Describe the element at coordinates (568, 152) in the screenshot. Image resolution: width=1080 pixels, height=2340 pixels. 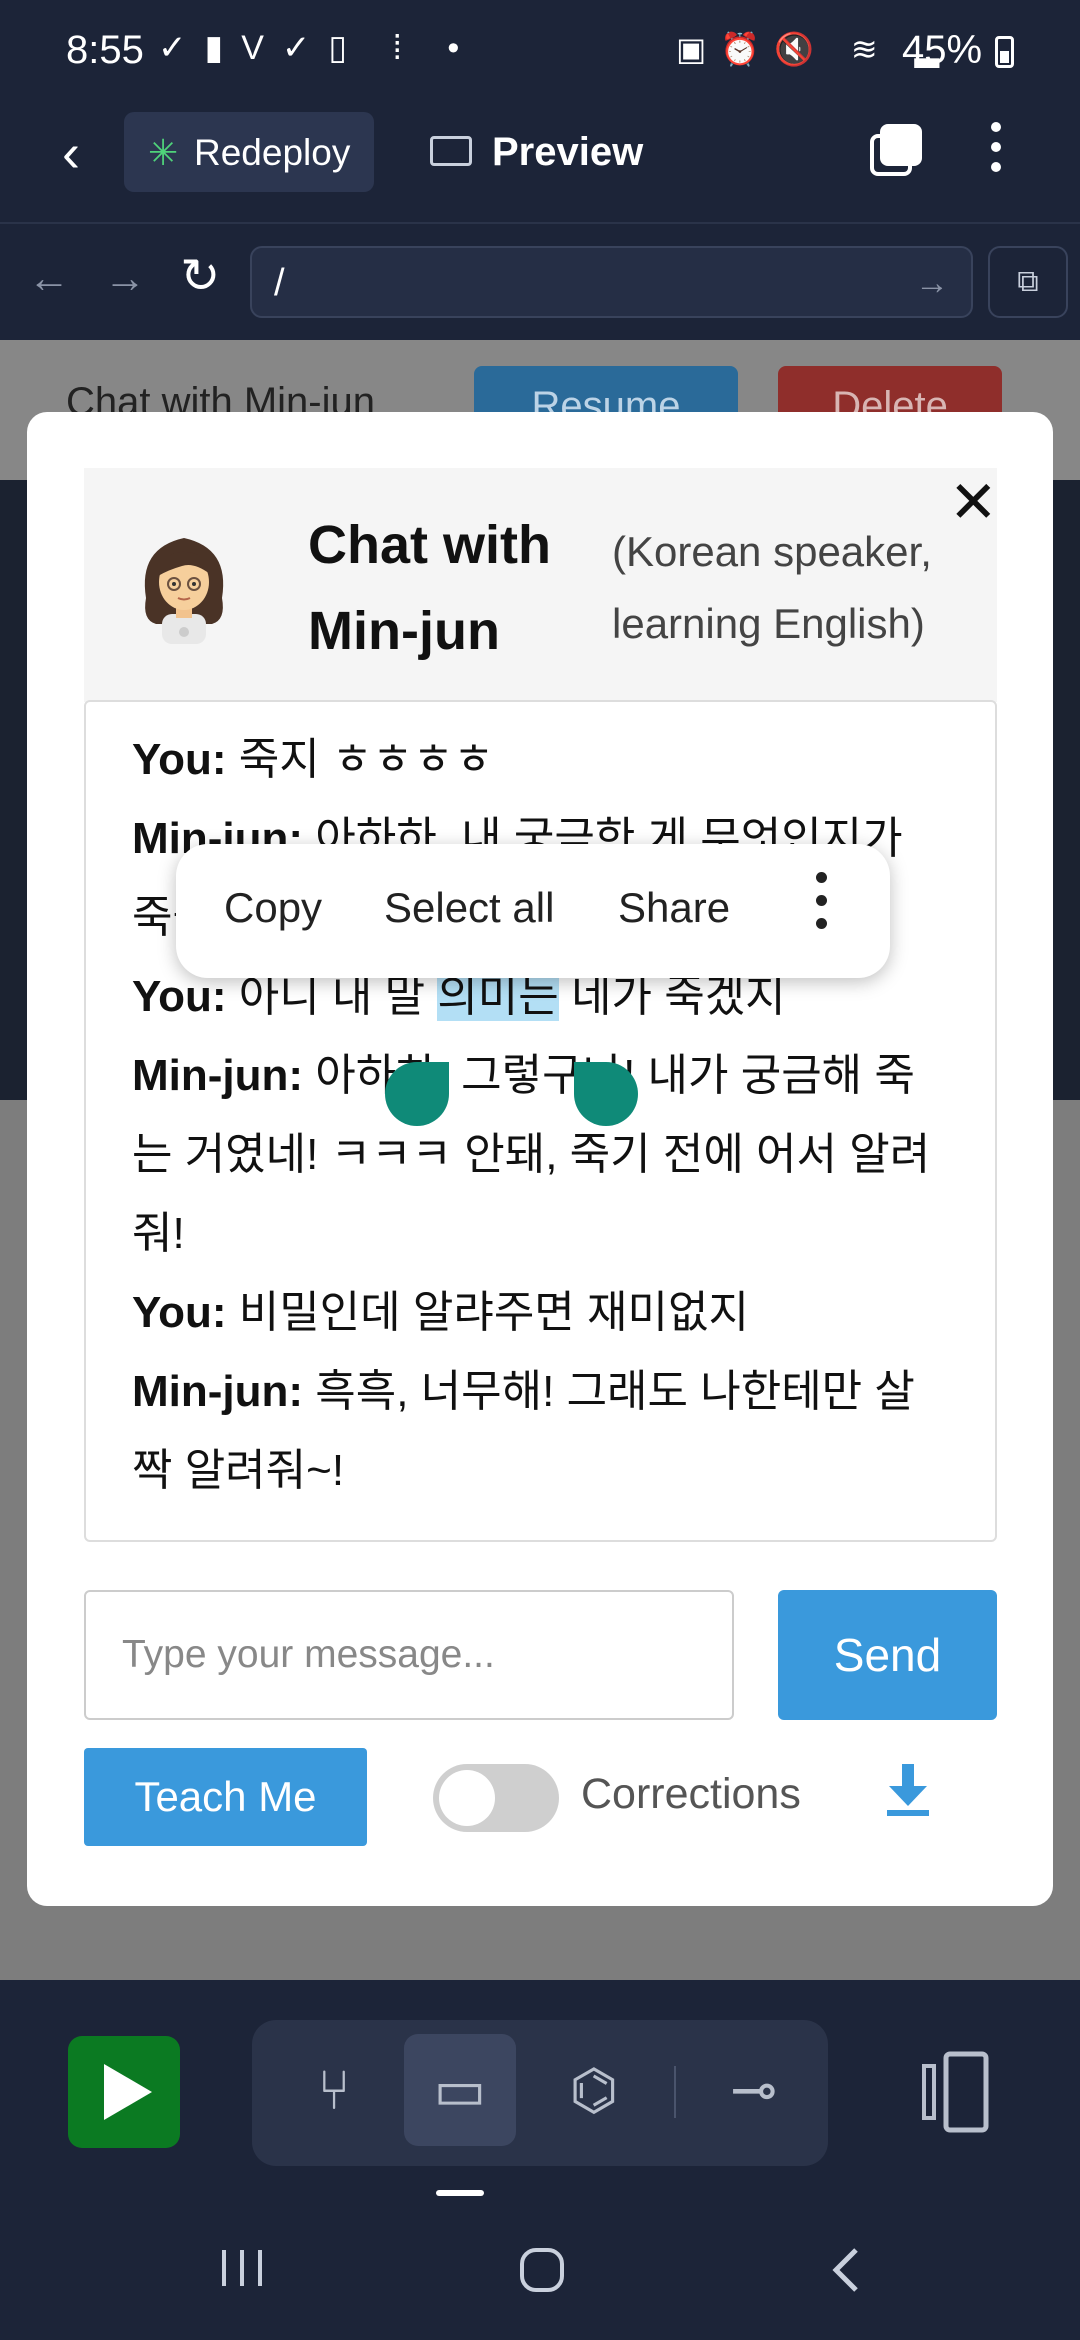
I see `preview-label: Preview` at that location.